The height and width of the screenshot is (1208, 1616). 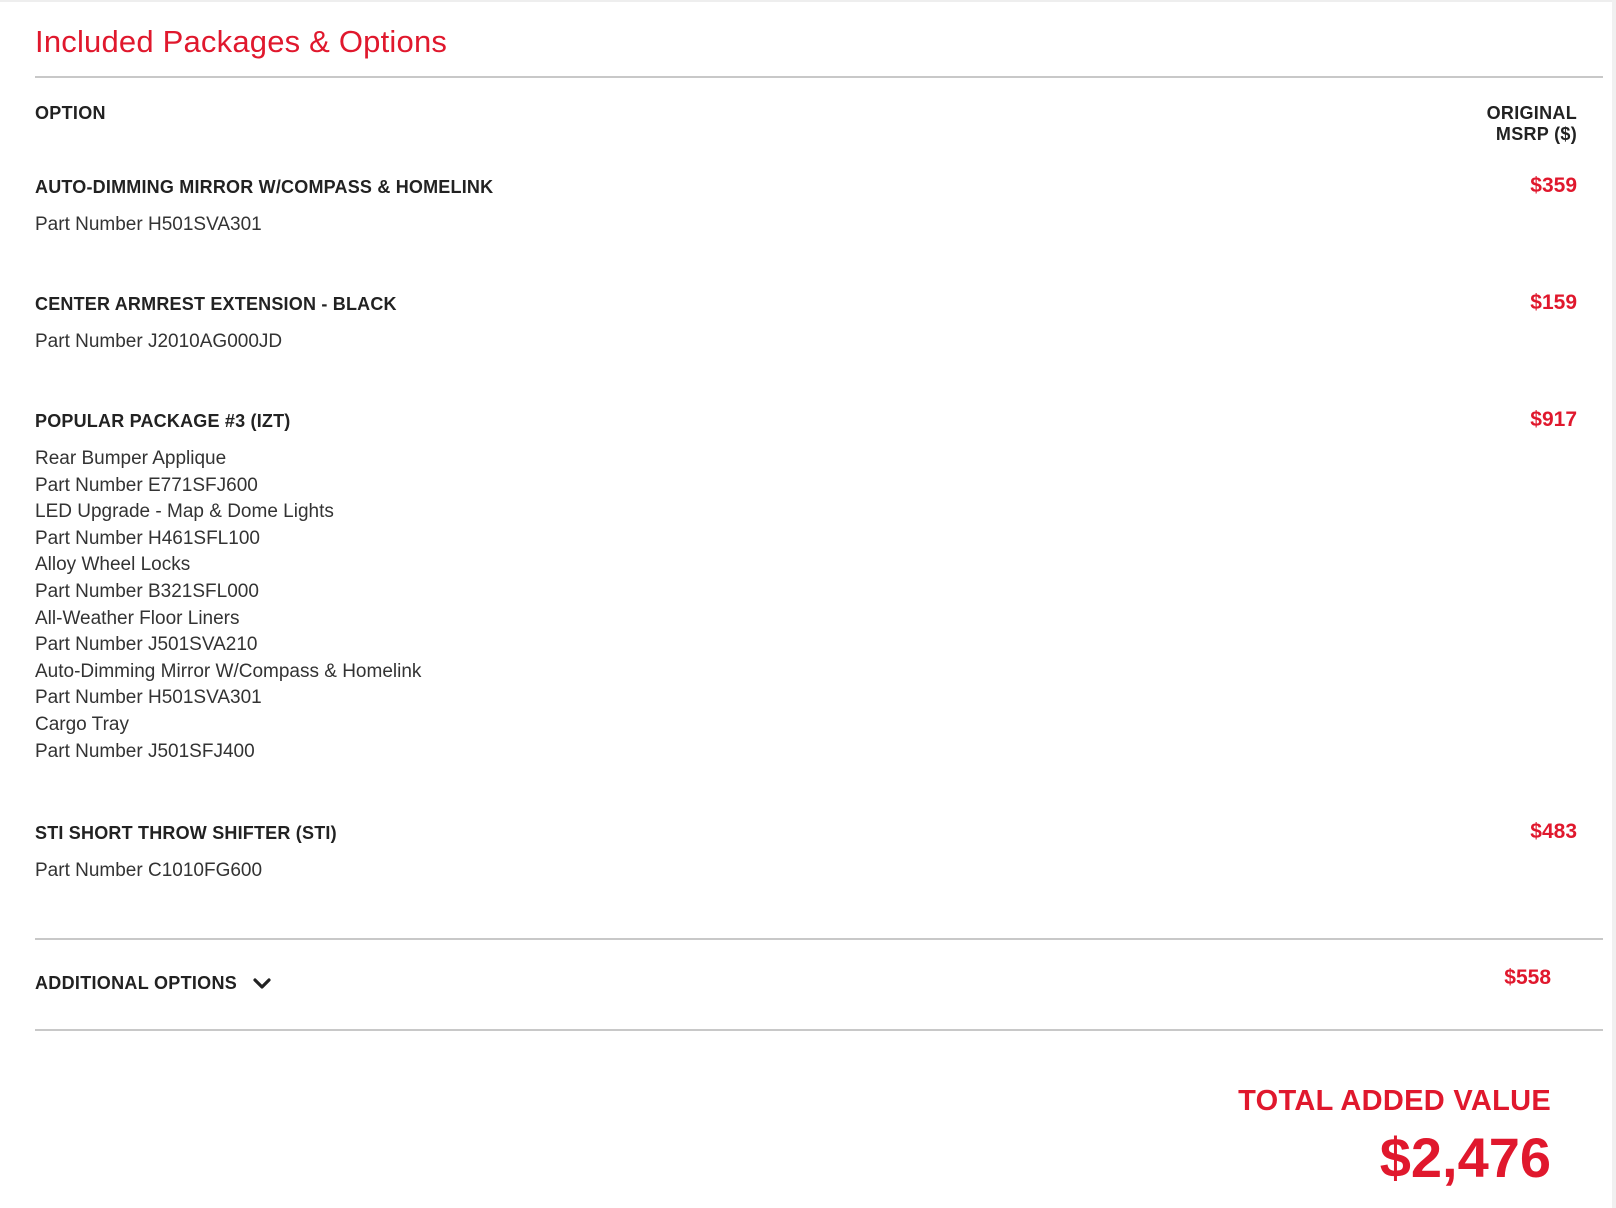 What do you see at coordinates (1531, 113) in the screenshot?
I see `column-header-price-line1: ORIGINAL` at bounding box center [1531, 113].